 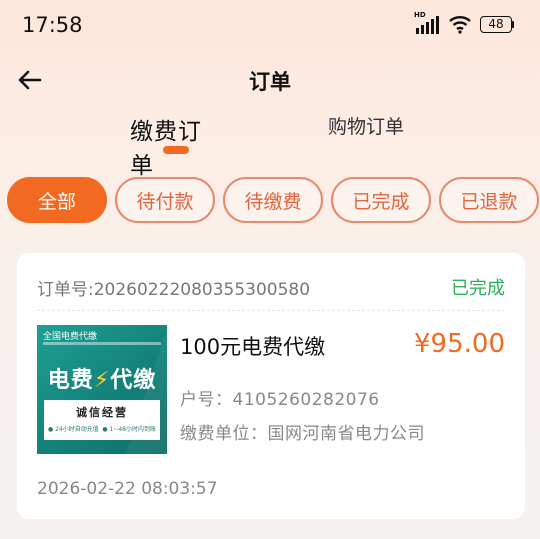 What do you see at coordinates (427, 22) in the screenshot?
I see `cellular-signal-icon: HD` at bounding box center [427, 22].